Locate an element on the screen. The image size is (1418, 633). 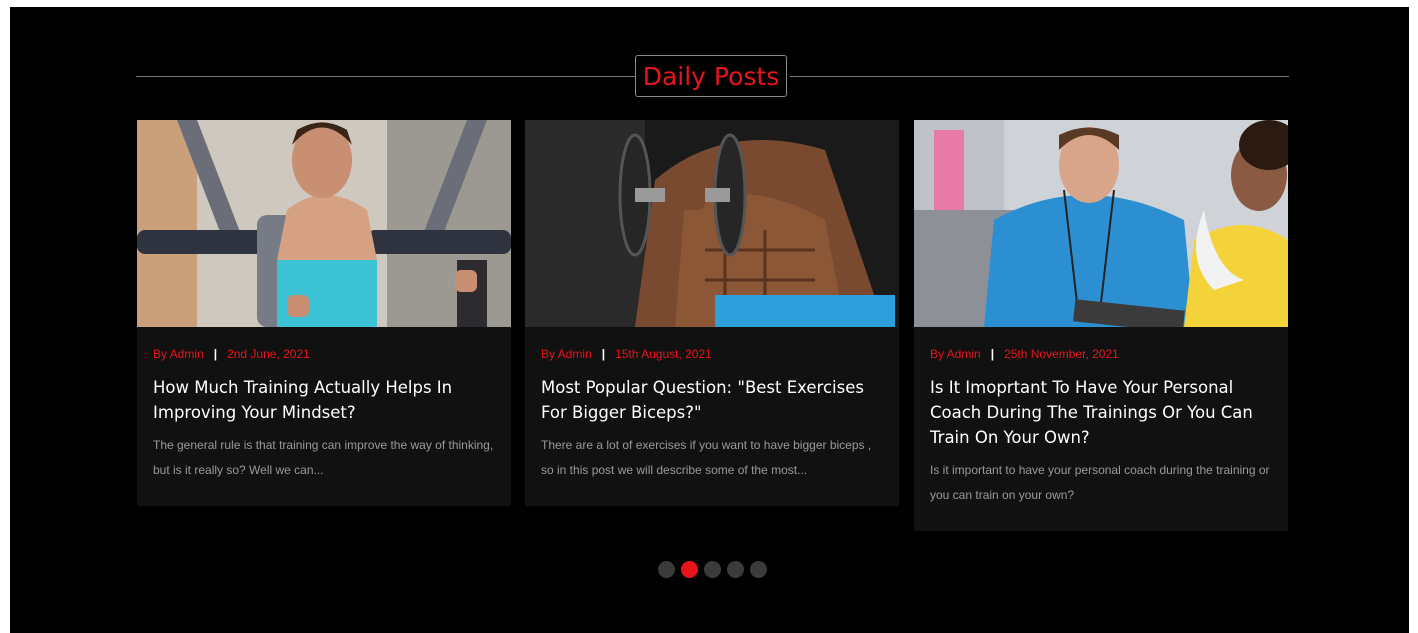
section-title: Daily Posts is located at coordinates (711, 76).